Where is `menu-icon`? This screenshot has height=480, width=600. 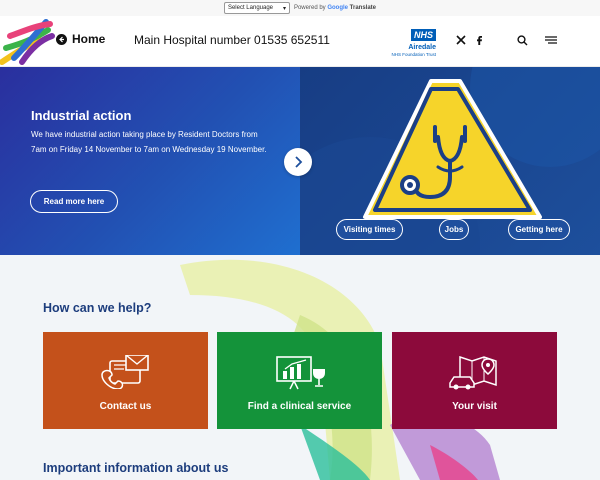 menu-icon is located at coordinates (551, 40).